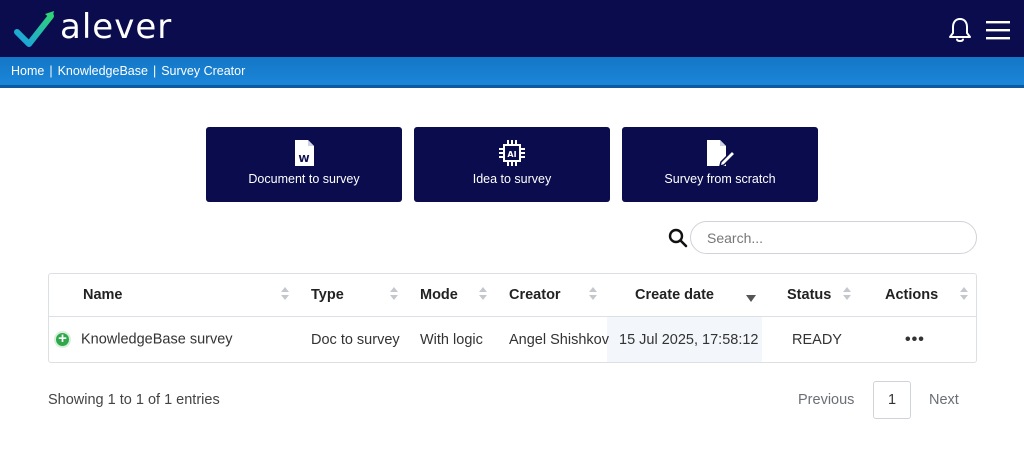  What do you see at coordinates (353, 295) in the screenshot?
I see `column-header-type: Type` at bounding box center [353, 295].